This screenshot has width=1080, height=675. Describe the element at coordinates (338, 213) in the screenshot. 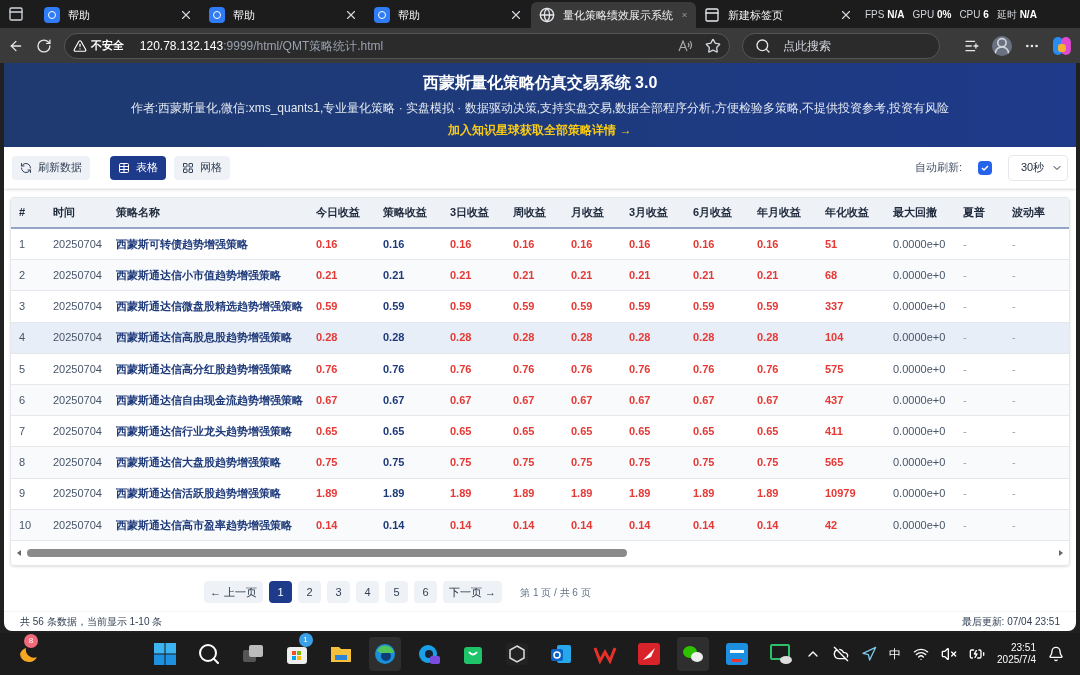

I see `column-header: 今日收益` at that location.